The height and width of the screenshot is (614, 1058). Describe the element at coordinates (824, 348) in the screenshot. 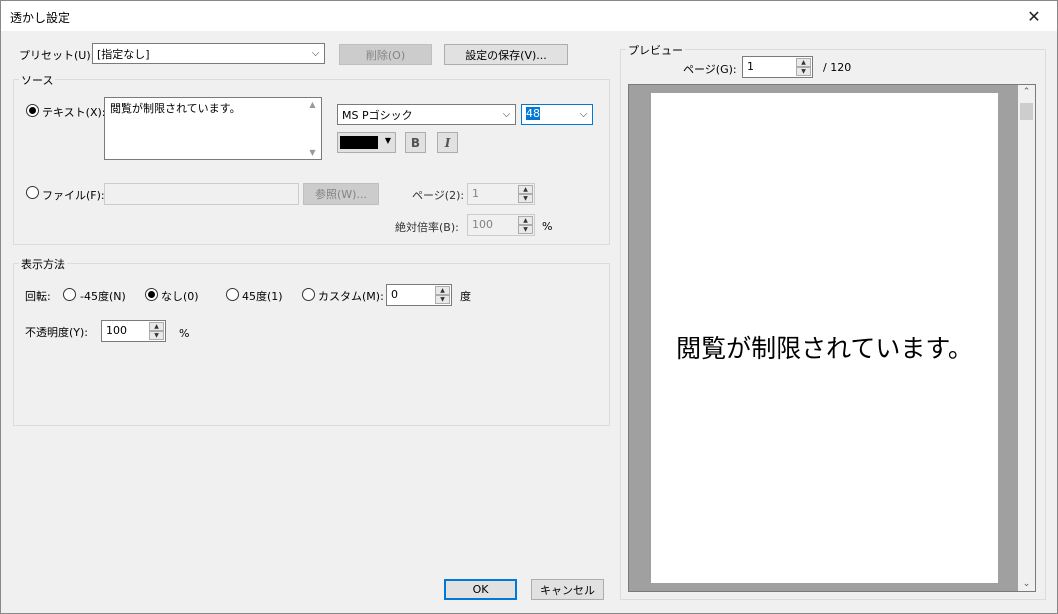

I see `preview-watermark-text: 閲覧が制限されています。` at that location.